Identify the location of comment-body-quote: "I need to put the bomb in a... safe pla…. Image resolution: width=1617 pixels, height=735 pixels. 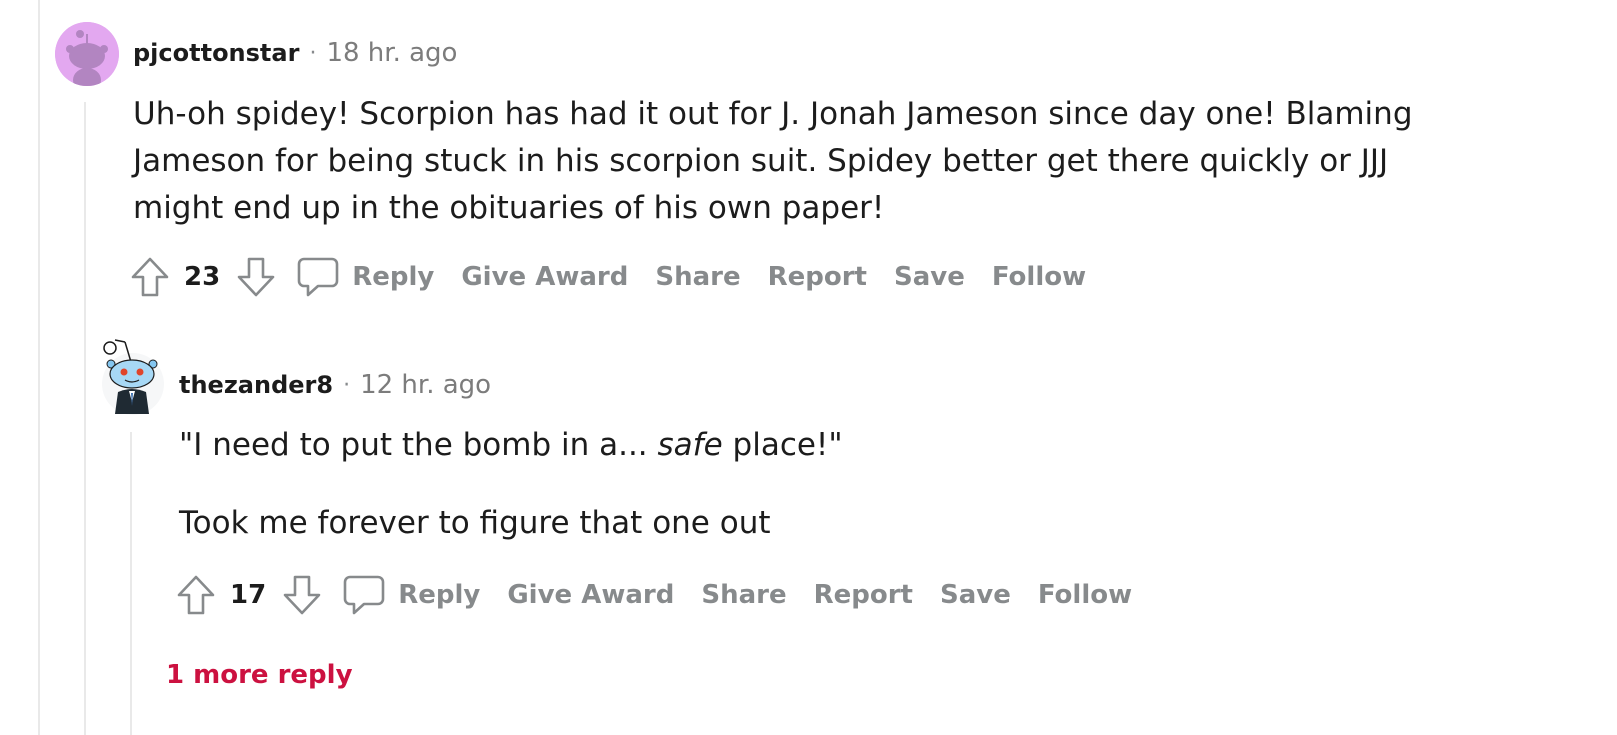
(829, 445).